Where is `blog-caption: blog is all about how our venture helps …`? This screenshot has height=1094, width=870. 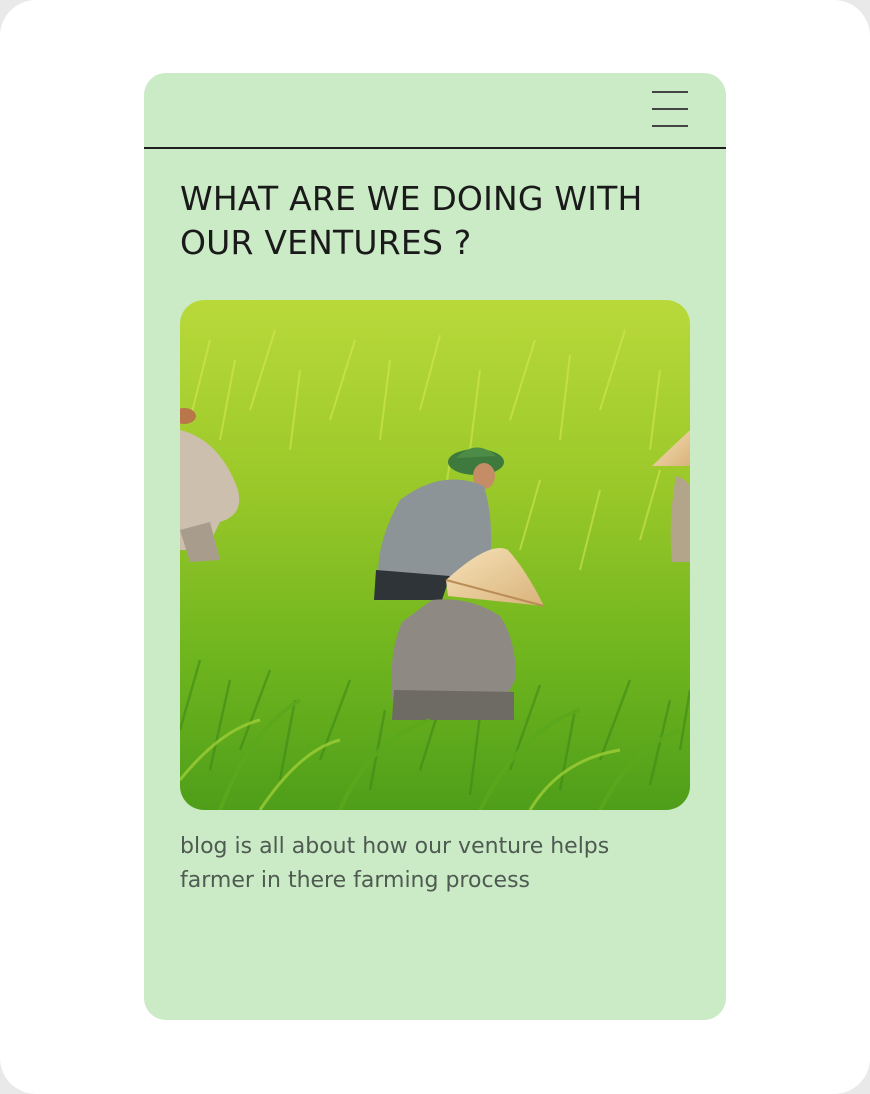
blog-caption: blog is all about how our venture helps … is located at coordinates (395, 863).